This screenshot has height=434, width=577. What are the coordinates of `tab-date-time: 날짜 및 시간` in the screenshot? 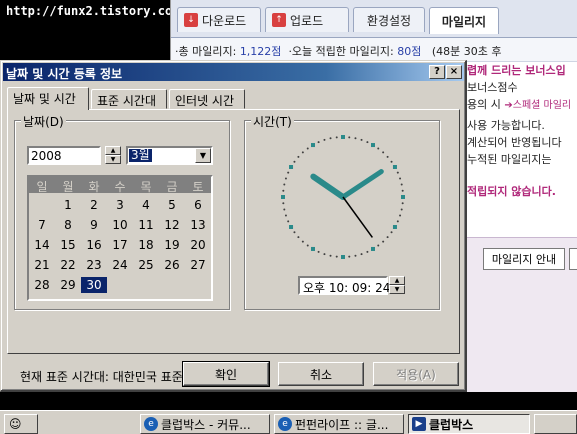 It's located at (48, 98).